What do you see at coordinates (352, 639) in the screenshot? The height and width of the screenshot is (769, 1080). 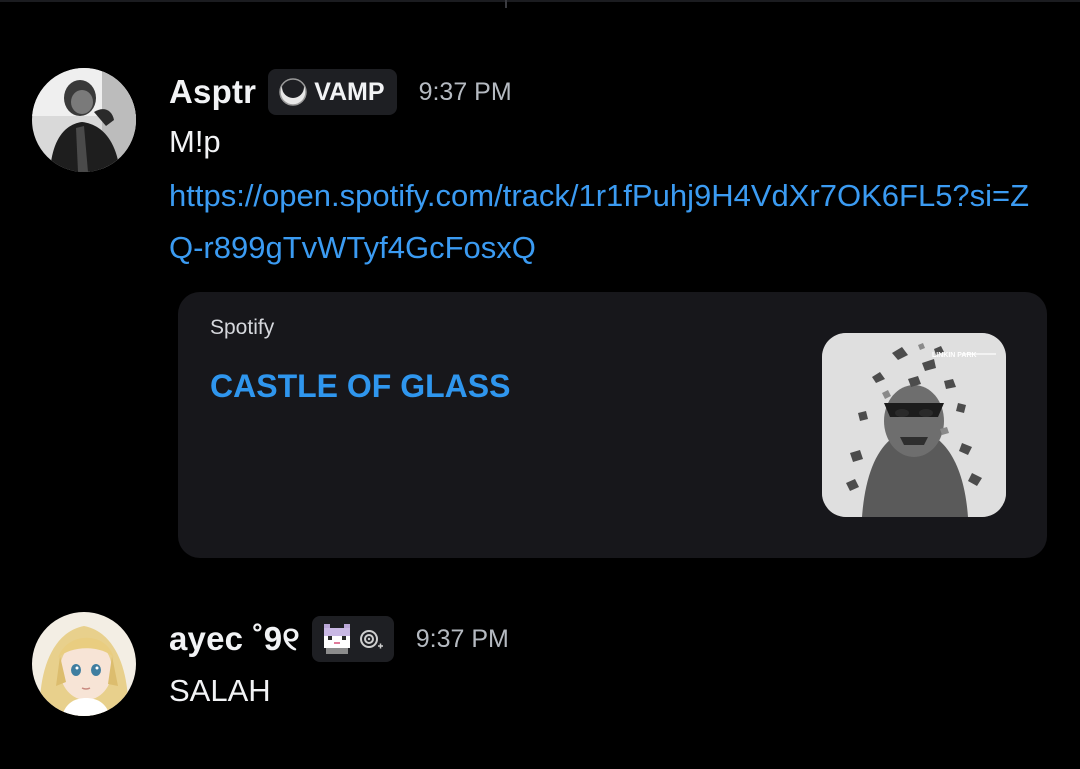 I see `guild-tag` at bounding box center [352, 639].